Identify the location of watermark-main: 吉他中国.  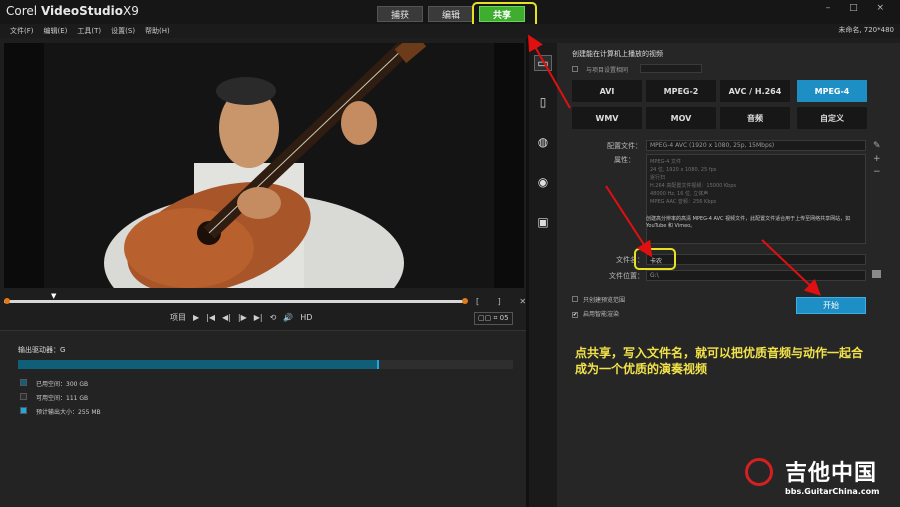
(831, 473).